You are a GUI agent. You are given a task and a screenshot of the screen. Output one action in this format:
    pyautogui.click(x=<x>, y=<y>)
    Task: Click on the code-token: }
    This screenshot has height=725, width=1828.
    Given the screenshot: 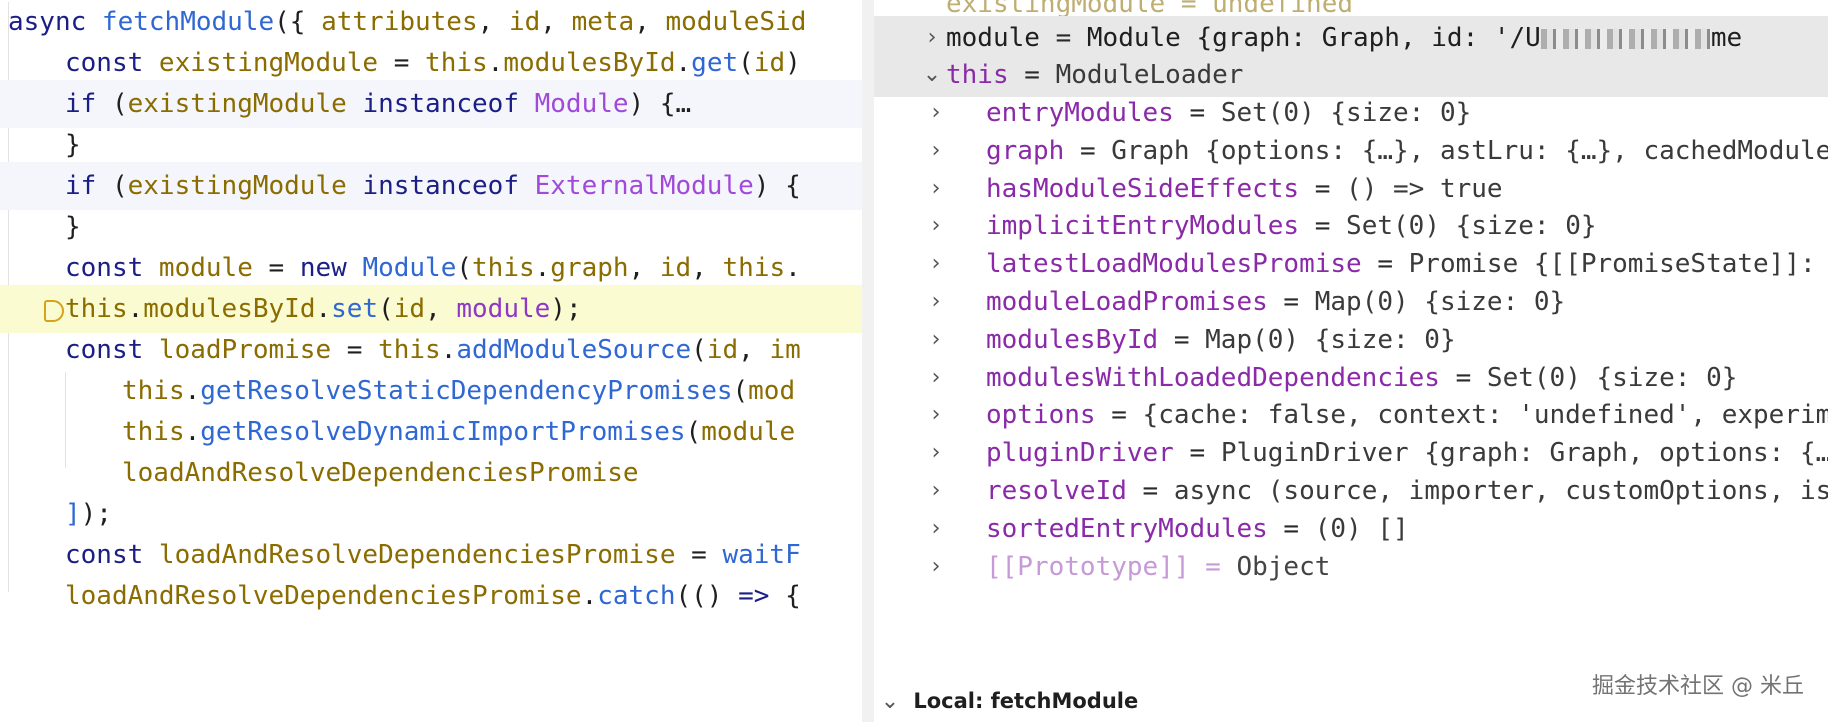 What is the action you would take?
    pyautogui.click(x=73, y=227)
    